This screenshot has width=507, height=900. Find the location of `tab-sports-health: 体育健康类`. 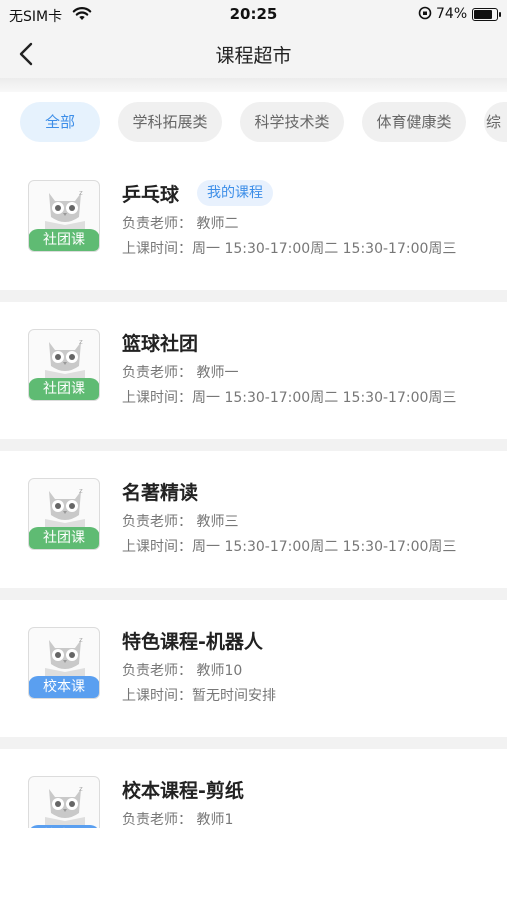

tab-sports-health: 体育健康类 is located at coordinates (414, 122).